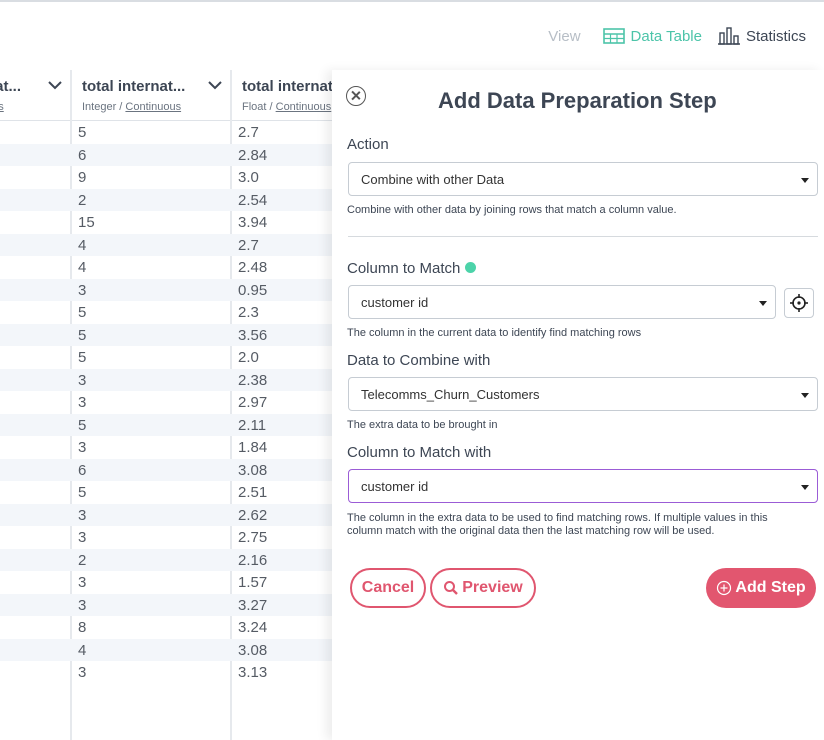 The image size is (824, 740). I want to click on preview-button: Preview, so click(483, 588).